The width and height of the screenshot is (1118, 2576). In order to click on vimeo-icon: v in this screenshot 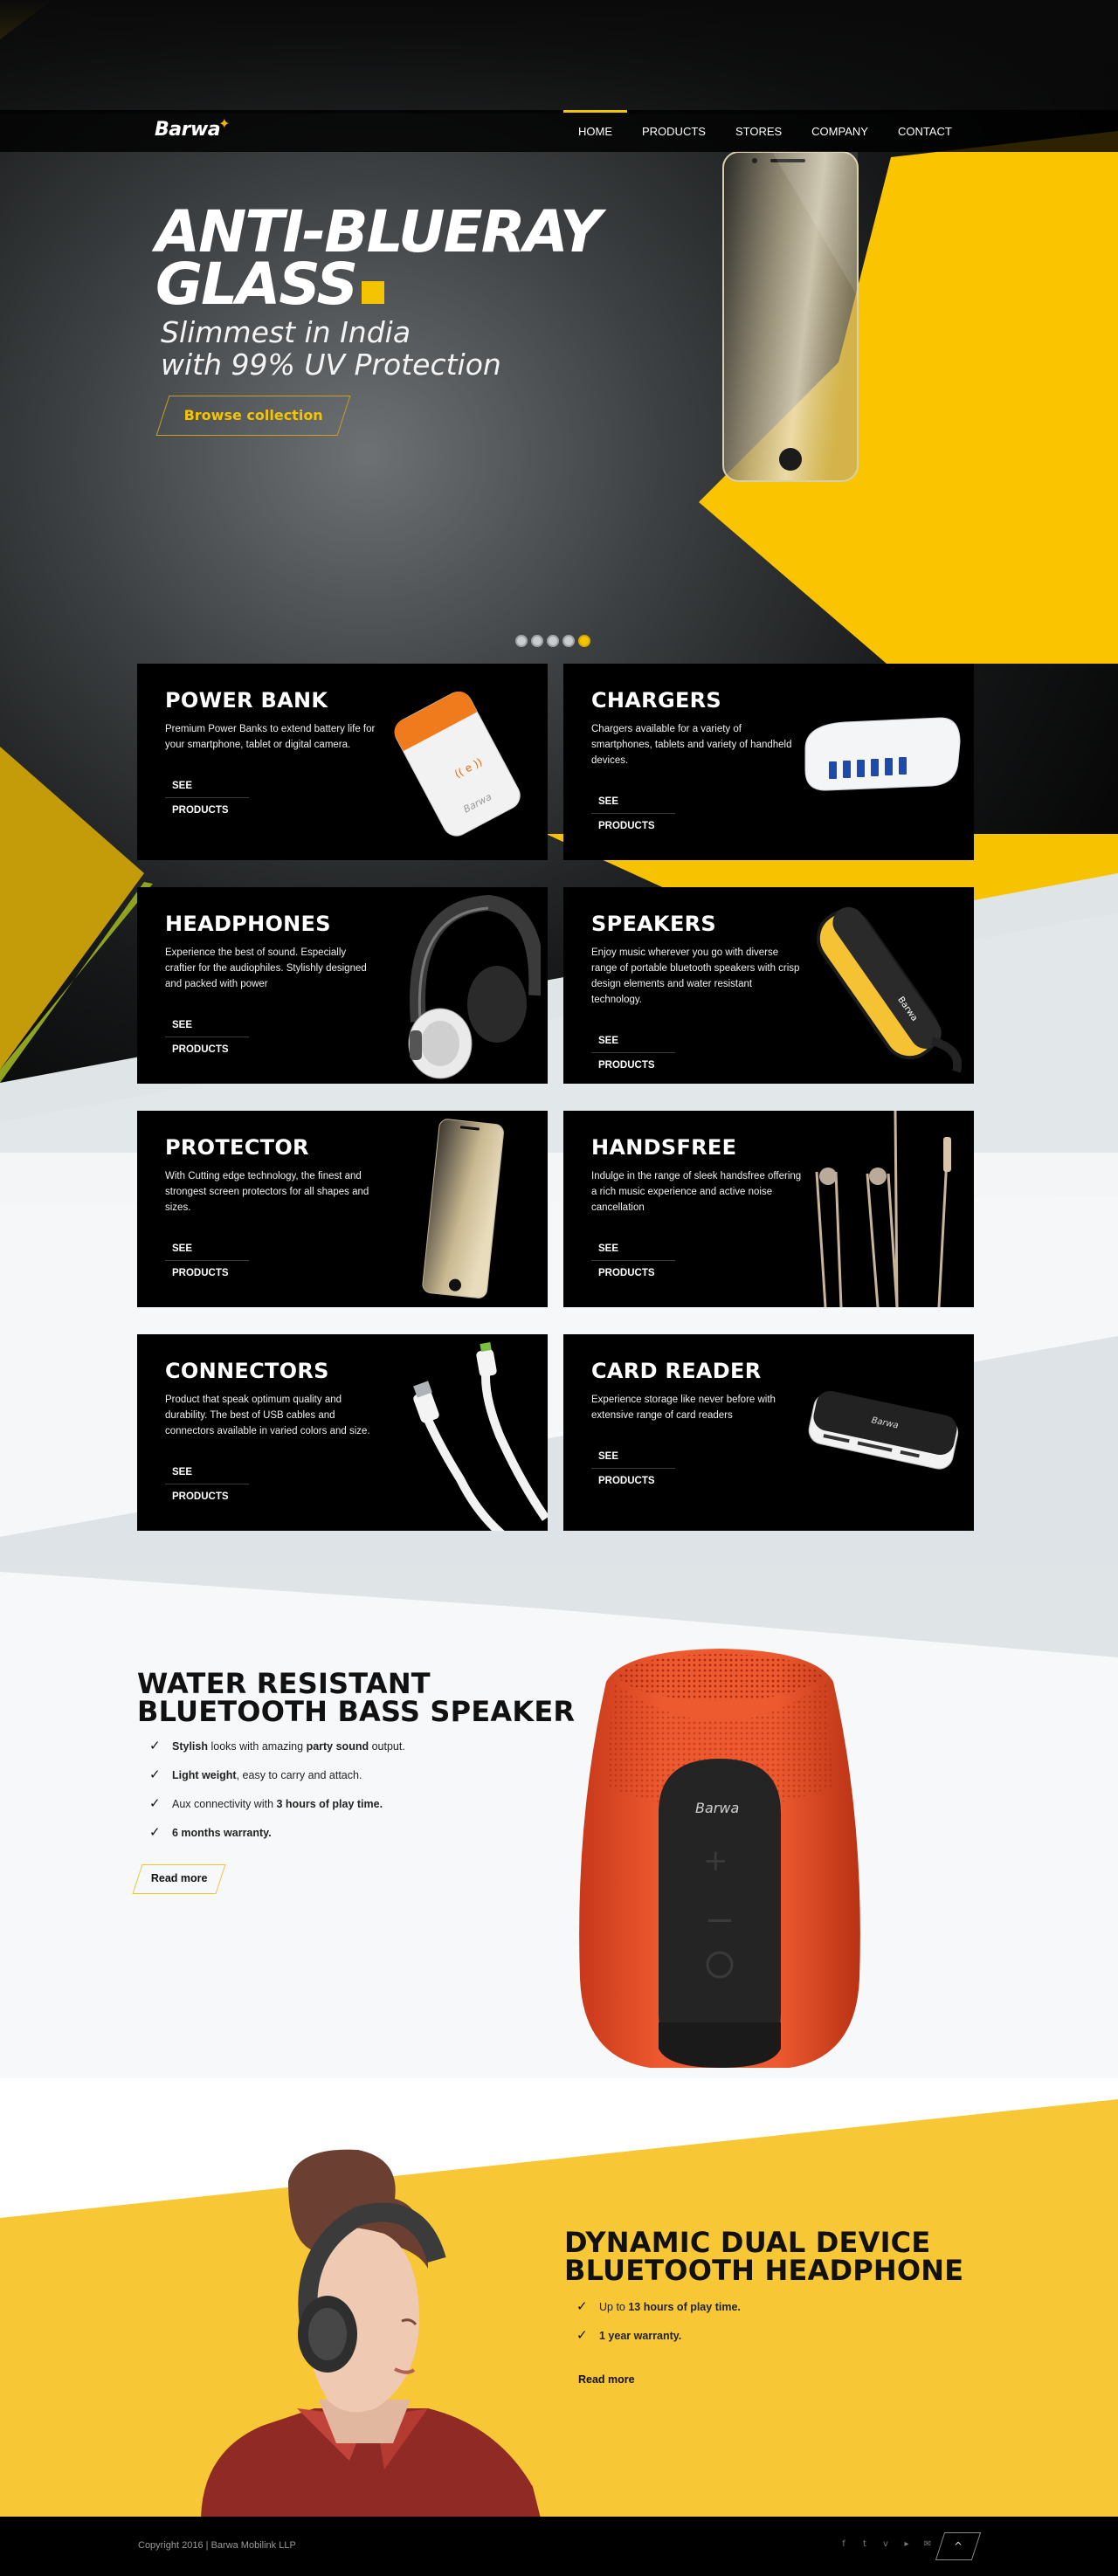, I will do `click(885, 2544)`.